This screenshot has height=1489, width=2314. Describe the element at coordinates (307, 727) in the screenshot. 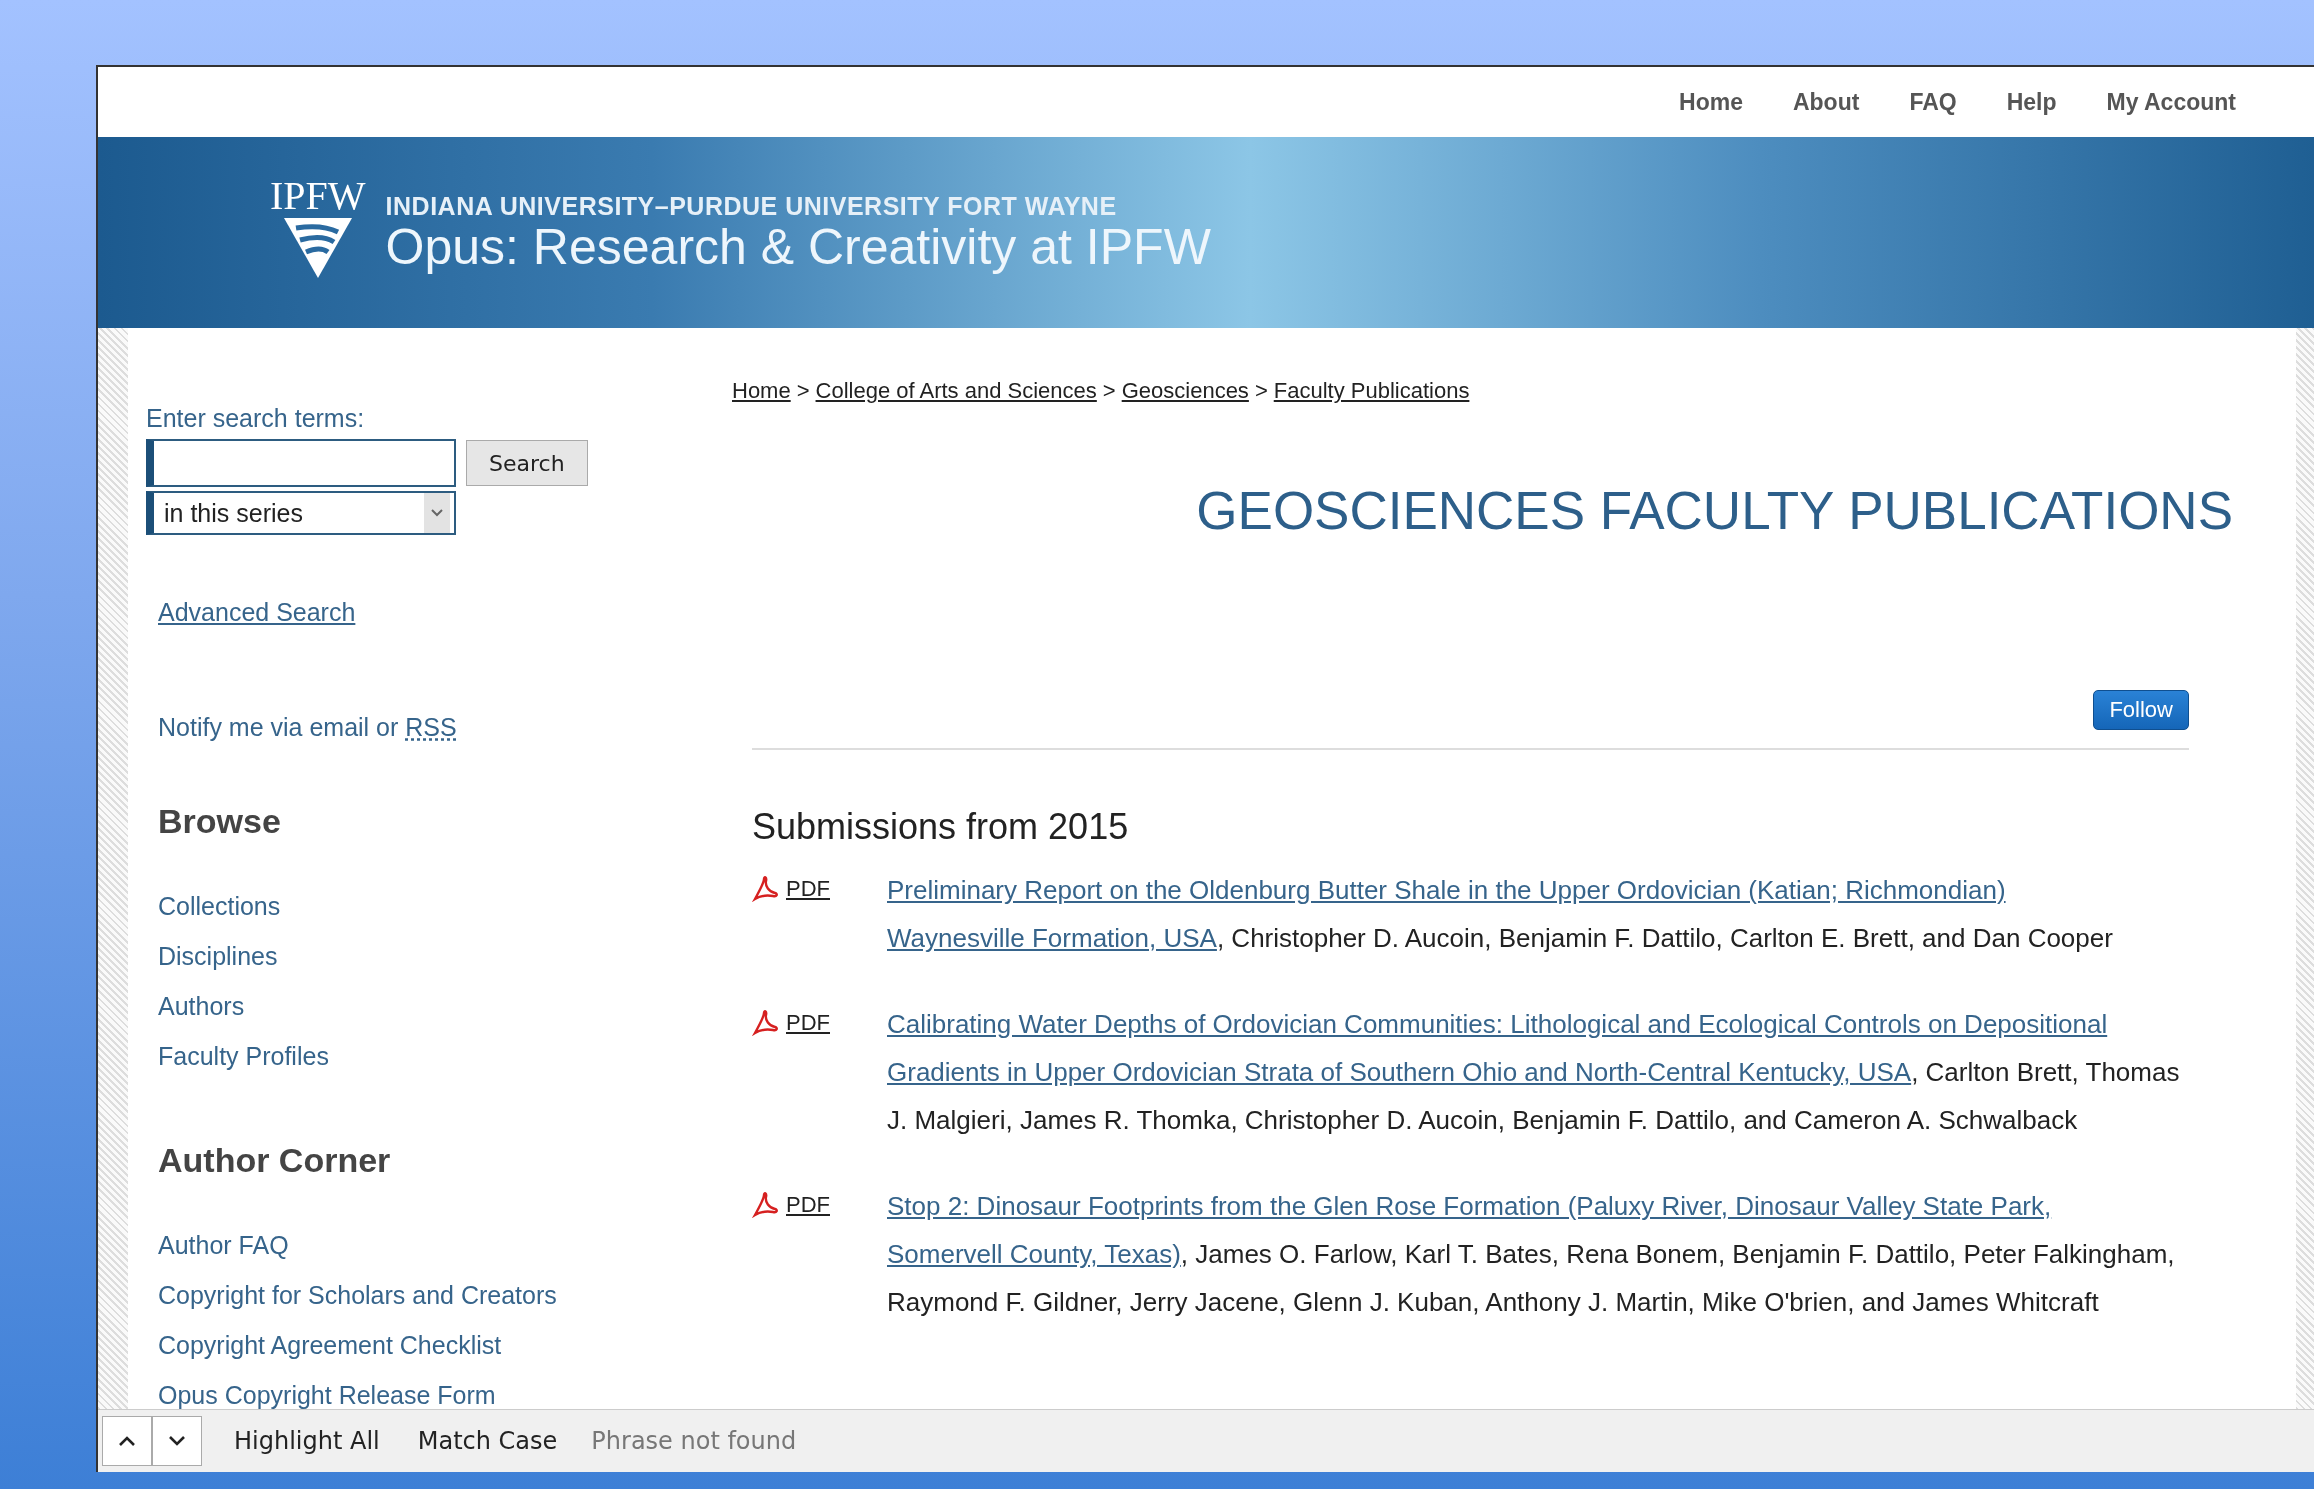

I see `notify-text: Notify me via email or RSS` at that location.